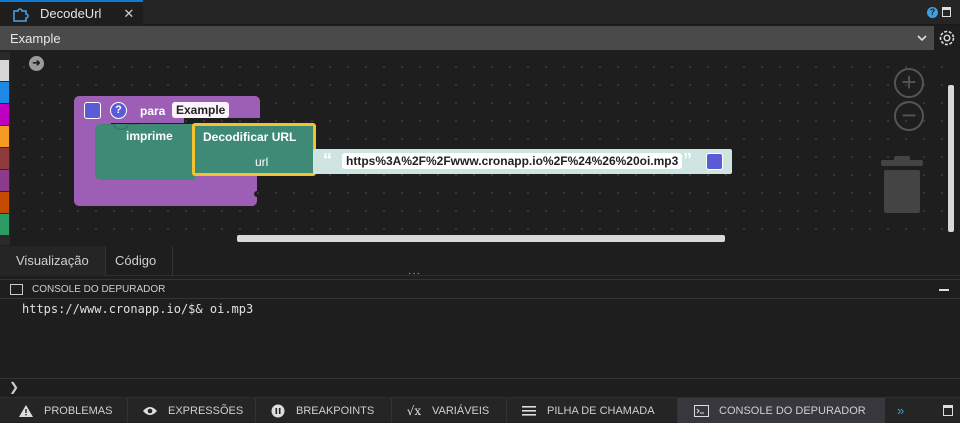 The height and width of the screenshot is (423, 960). I want to click on function-x-icon: √x, so click(414, 410).